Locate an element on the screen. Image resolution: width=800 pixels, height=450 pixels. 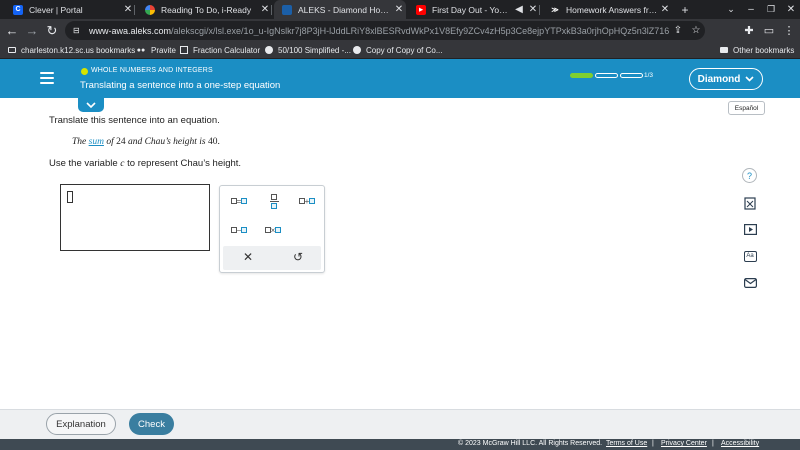
browser-tab: Reading To Do, i-Ready ✕ is located at coordinates (204, 9).